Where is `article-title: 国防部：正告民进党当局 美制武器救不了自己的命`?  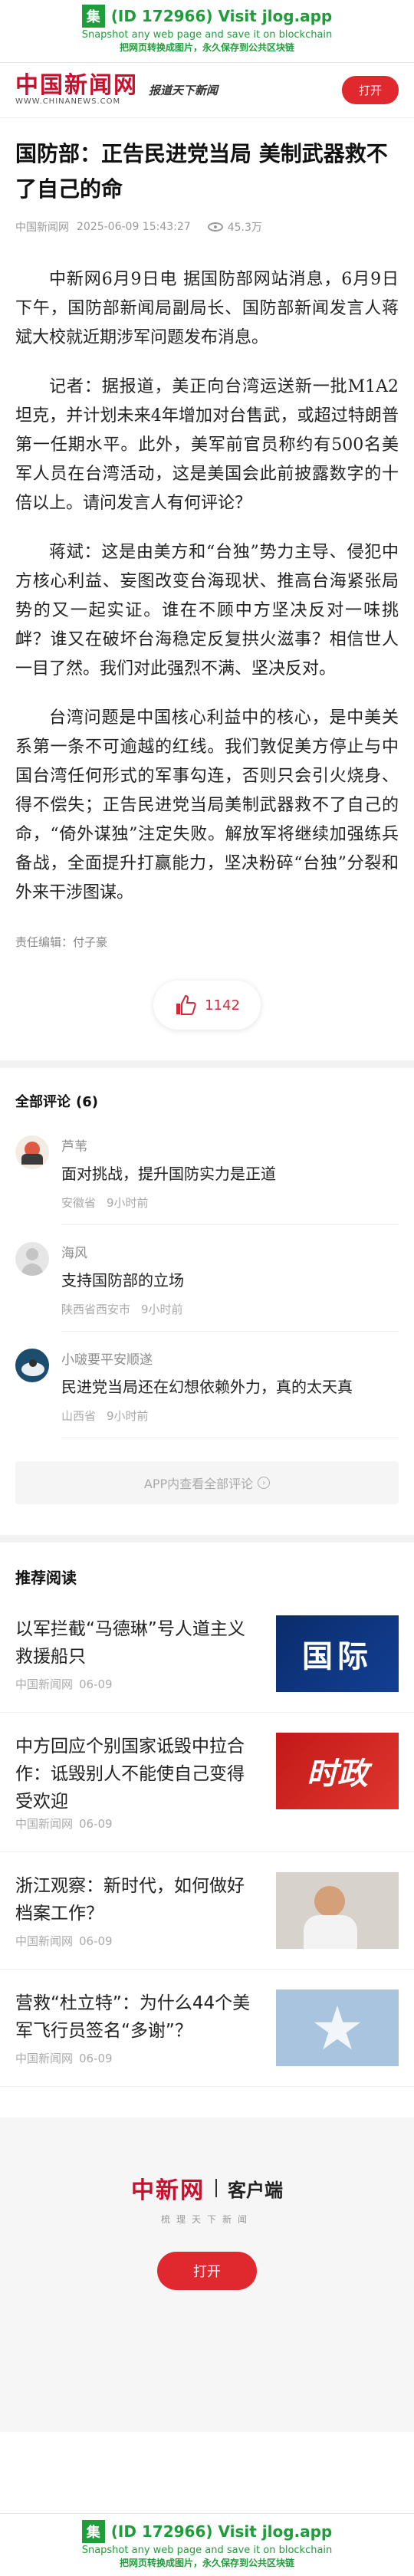
article-title: 国防部：正告民进党当局 美制武器救不了自己的命 is located at coordinates (202, 172).